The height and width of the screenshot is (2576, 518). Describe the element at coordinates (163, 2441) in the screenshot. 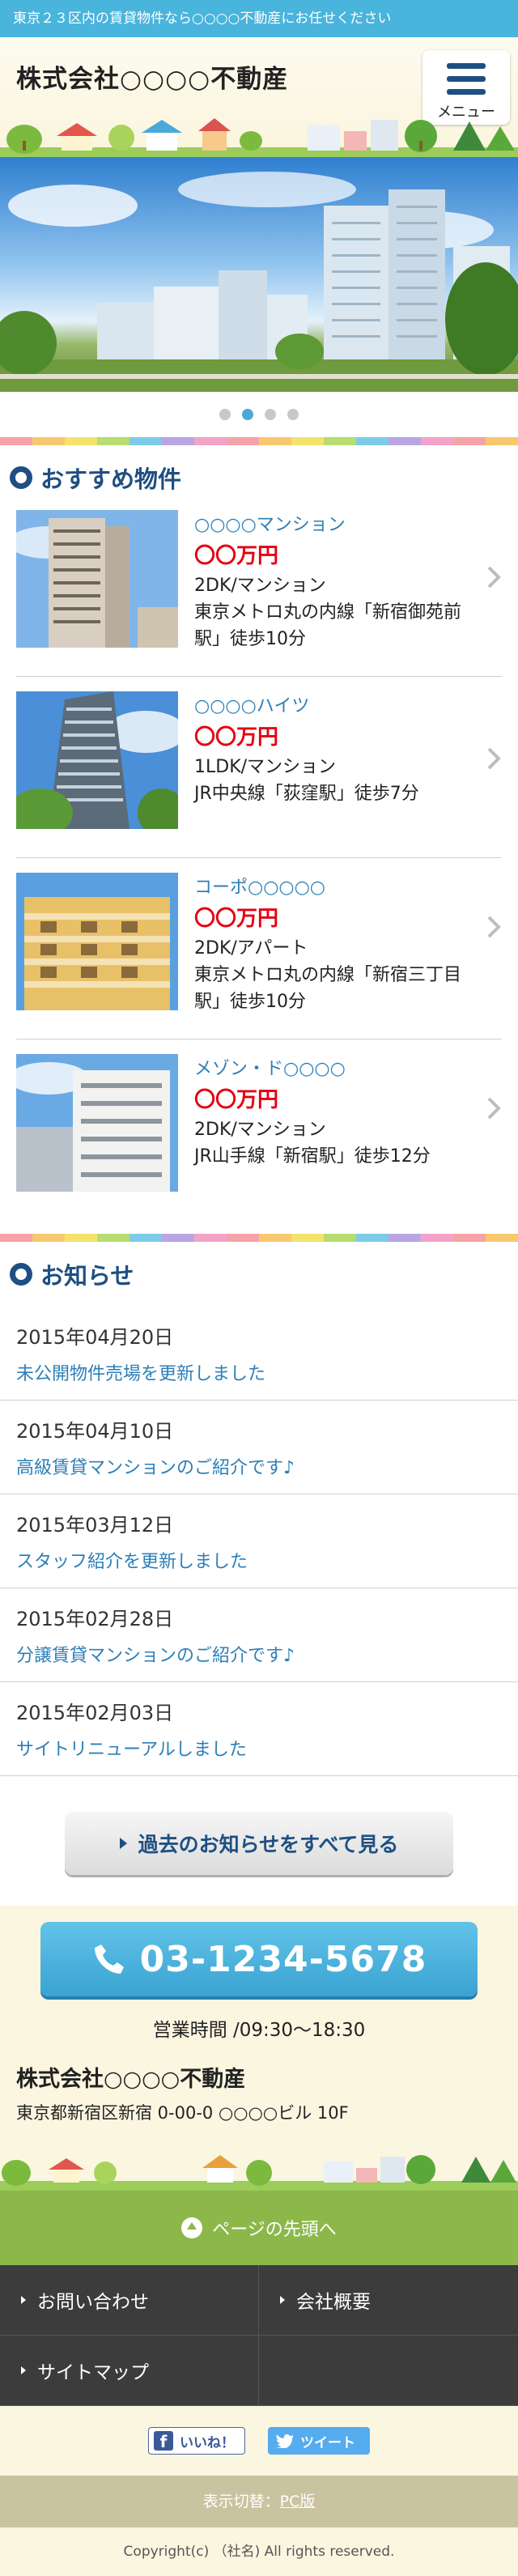

I see `facebook-icon: f` at that location.